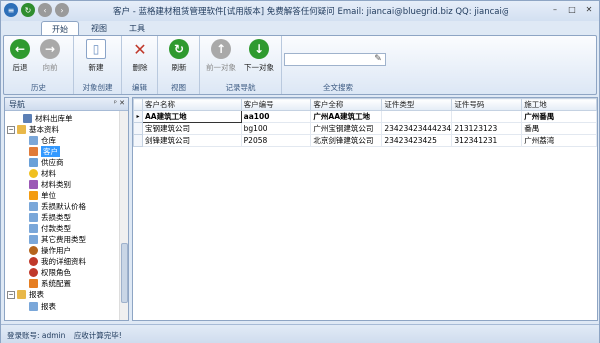  Describe the element at coordinates (191, 140) in the screenshot. I see `cell: 剑锋建筑公司` at that location.